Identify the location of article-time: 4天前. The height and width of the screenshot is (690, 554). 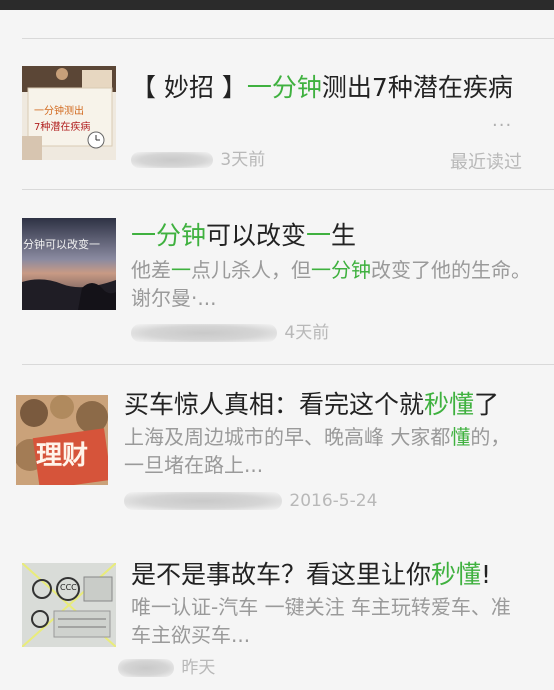
(307, 333).